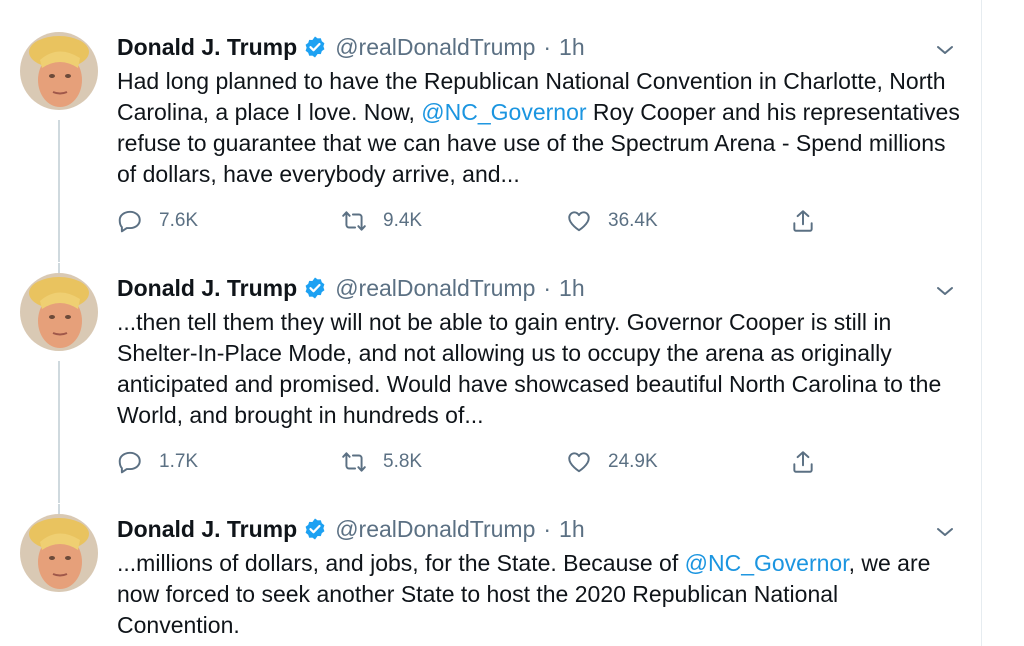 The width and height of the screenshot is (1024, 646). What do you see at coordinates (403, 220) in the screenshot?
I see `retweet-count: 9.4K` at bounding box center [403, 220].